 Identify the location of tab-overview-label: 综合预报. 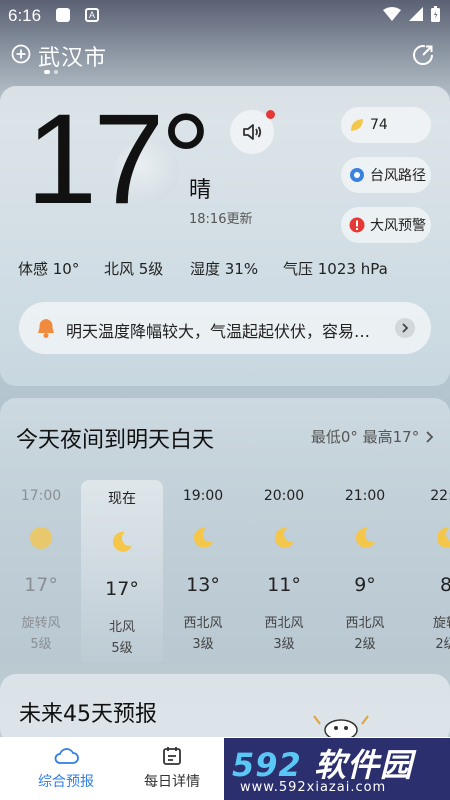
(66, 782).